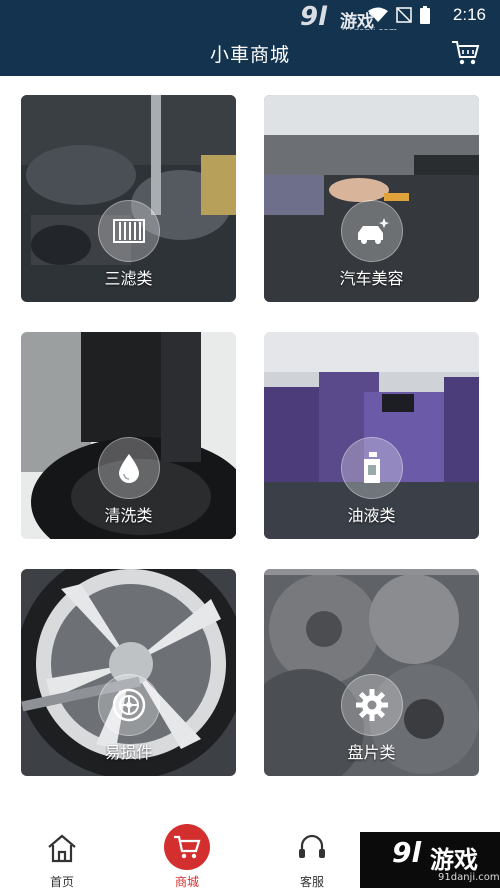 This screenshot has height=890, width=500. What do you see at coordinates (378, 14) in the screenshot?
I see `wifi-icon` at bounding box center [378, 14].